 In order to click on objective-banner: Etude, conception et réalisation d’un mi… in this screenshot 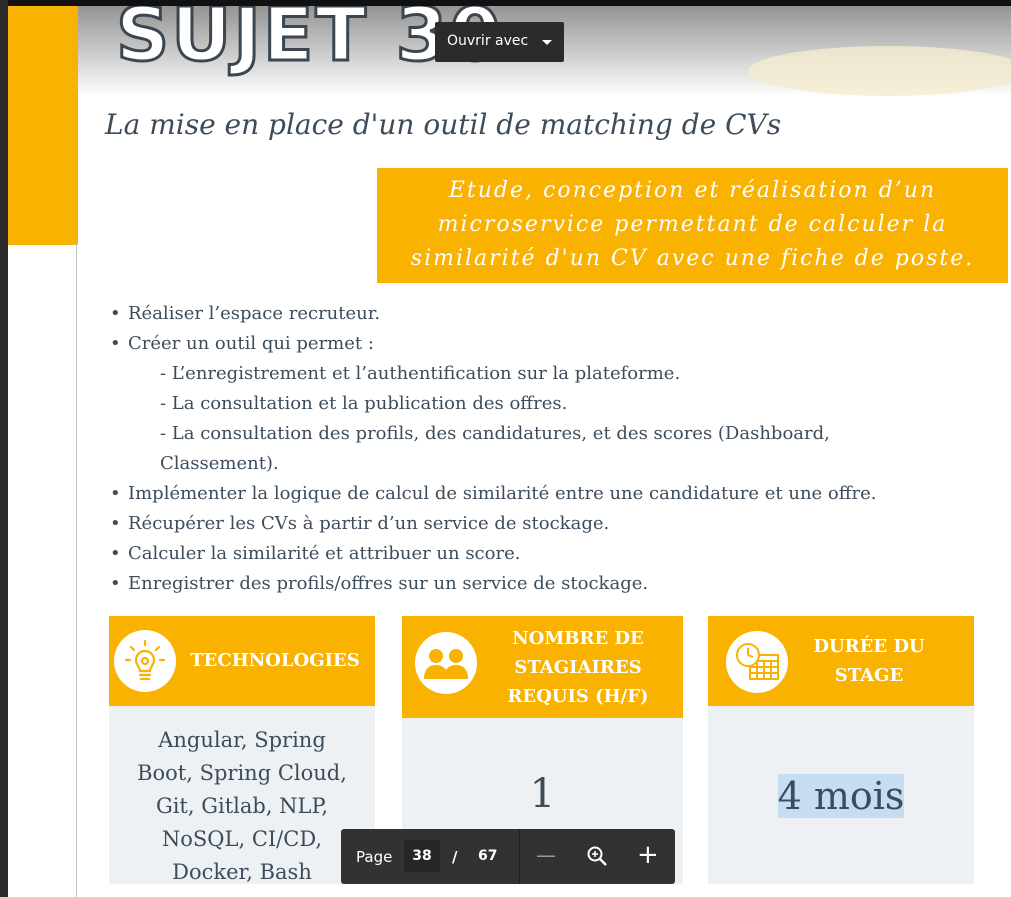, I will do `click(692, 225)`.